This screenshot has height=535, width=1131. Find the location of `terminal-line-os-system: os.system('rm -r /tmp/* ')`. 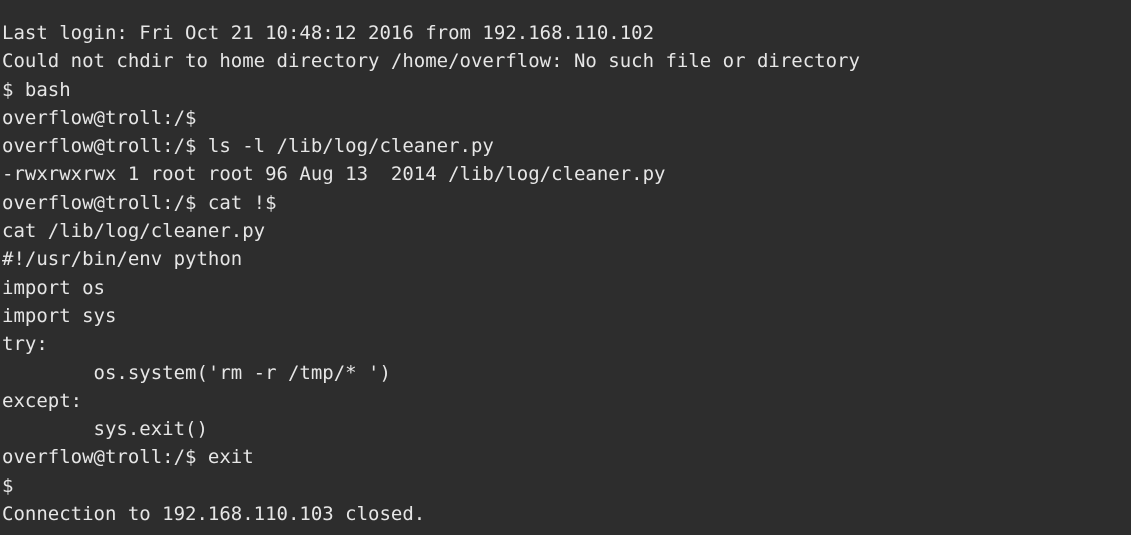

terminal-line-os-system: os.system('rm -r /tmp/* ') is located at coordinates (196, 372).